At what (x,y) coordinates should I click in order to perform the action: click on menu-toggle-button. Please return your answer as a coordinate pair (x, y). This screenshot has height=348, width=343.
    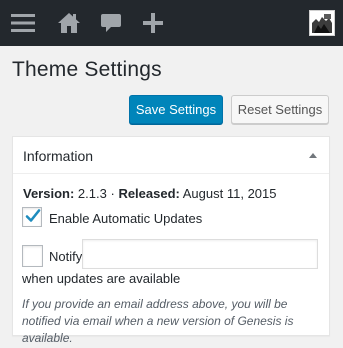
    Looking at the image, I should click on (23, 23).